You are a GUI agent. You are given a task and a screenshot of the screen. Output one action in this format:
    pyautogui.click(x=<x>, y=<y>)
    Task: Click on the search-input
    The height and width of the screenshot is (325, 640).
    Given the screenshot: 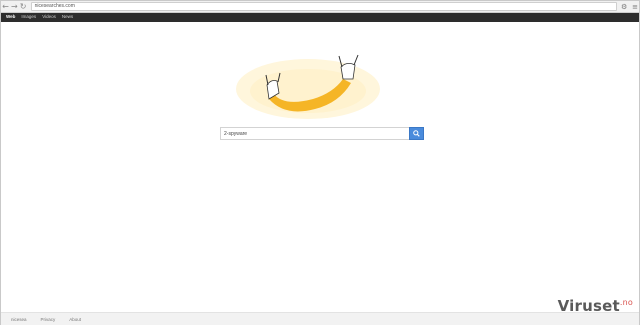 What is the action you would take?
    pyautogui.click(x=314, y=133)
    